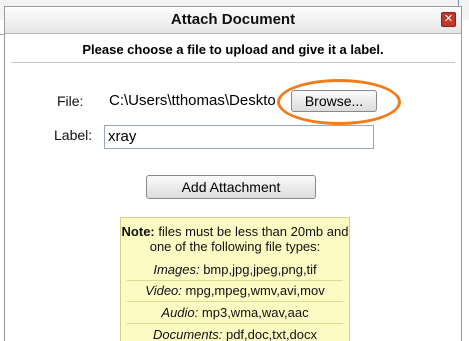 The height and width of the screenshot is (341, 469). I want to click on file-type-name: Video:, so click(163, 290).